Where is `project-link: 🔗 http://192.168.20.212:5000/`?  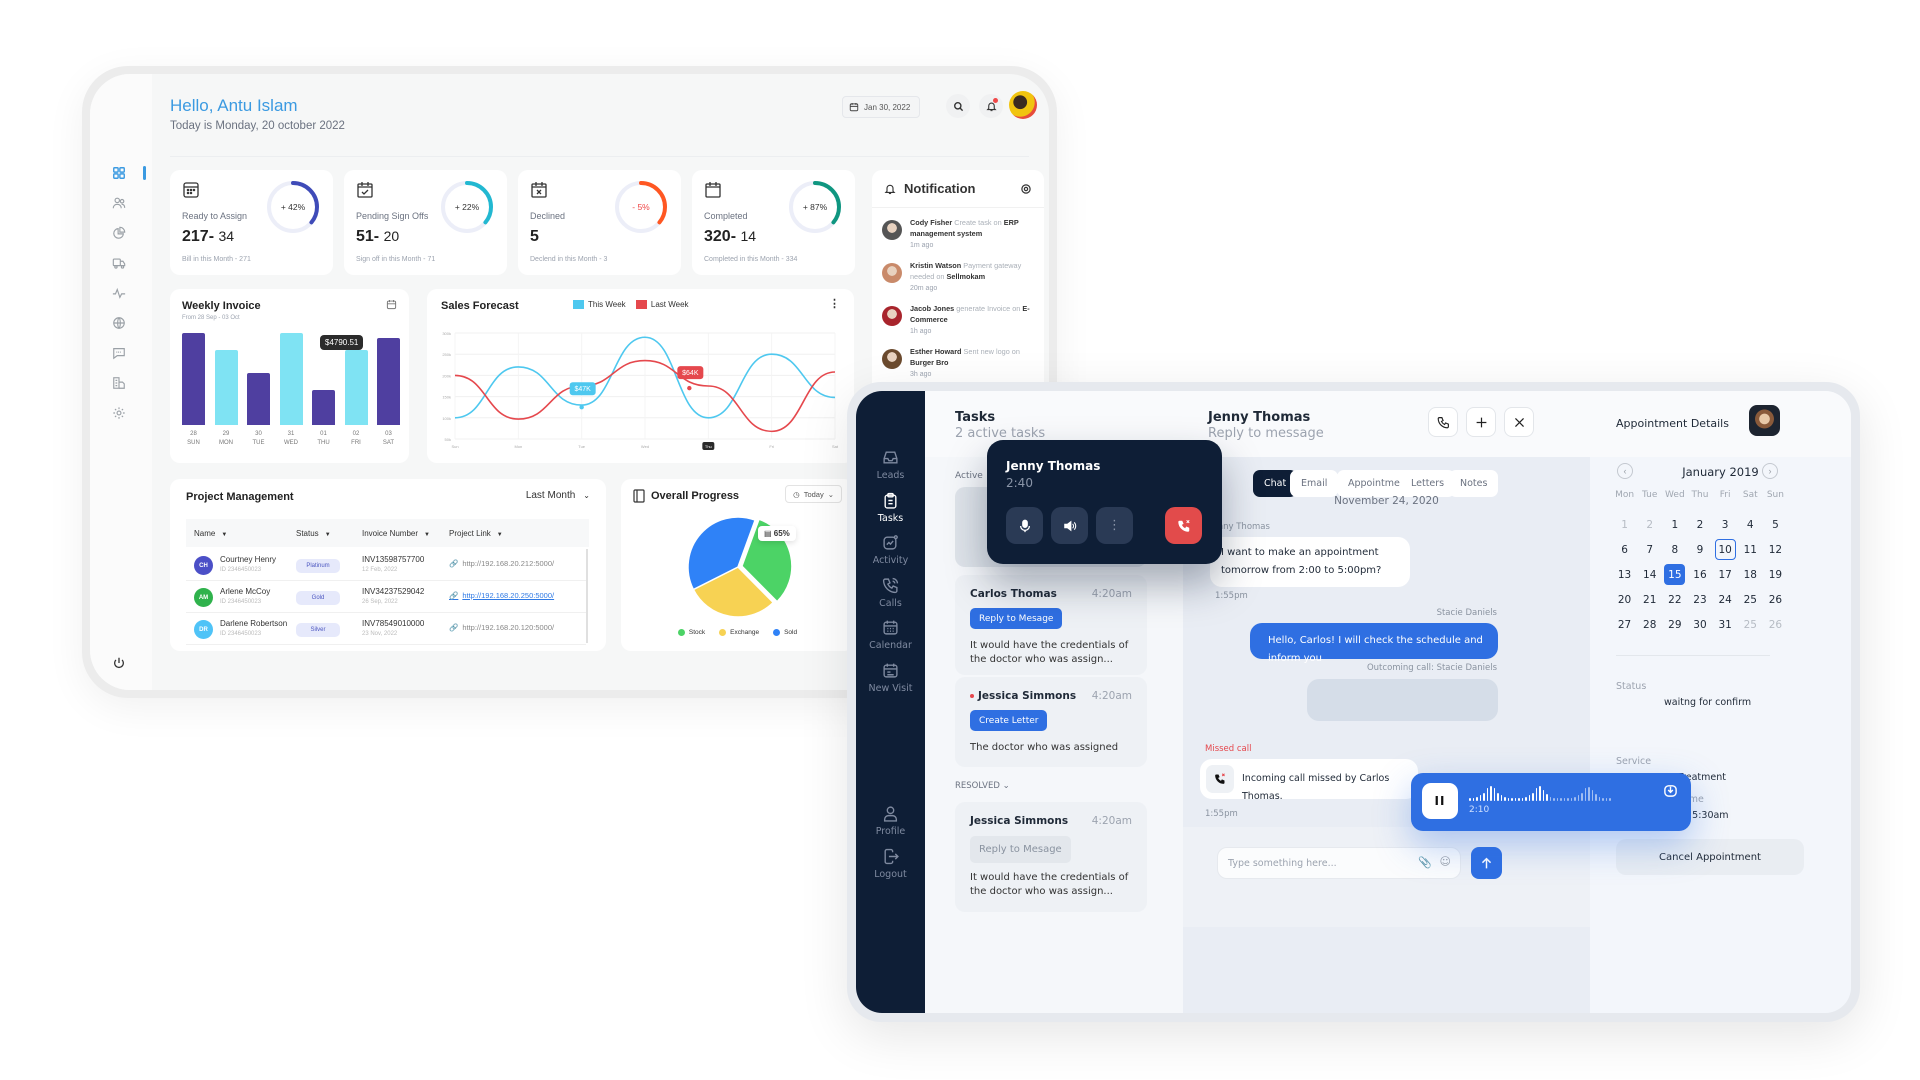
project-link: 🔗 http://192.168.20.212:5000/ is located at coordinates (501, 563).